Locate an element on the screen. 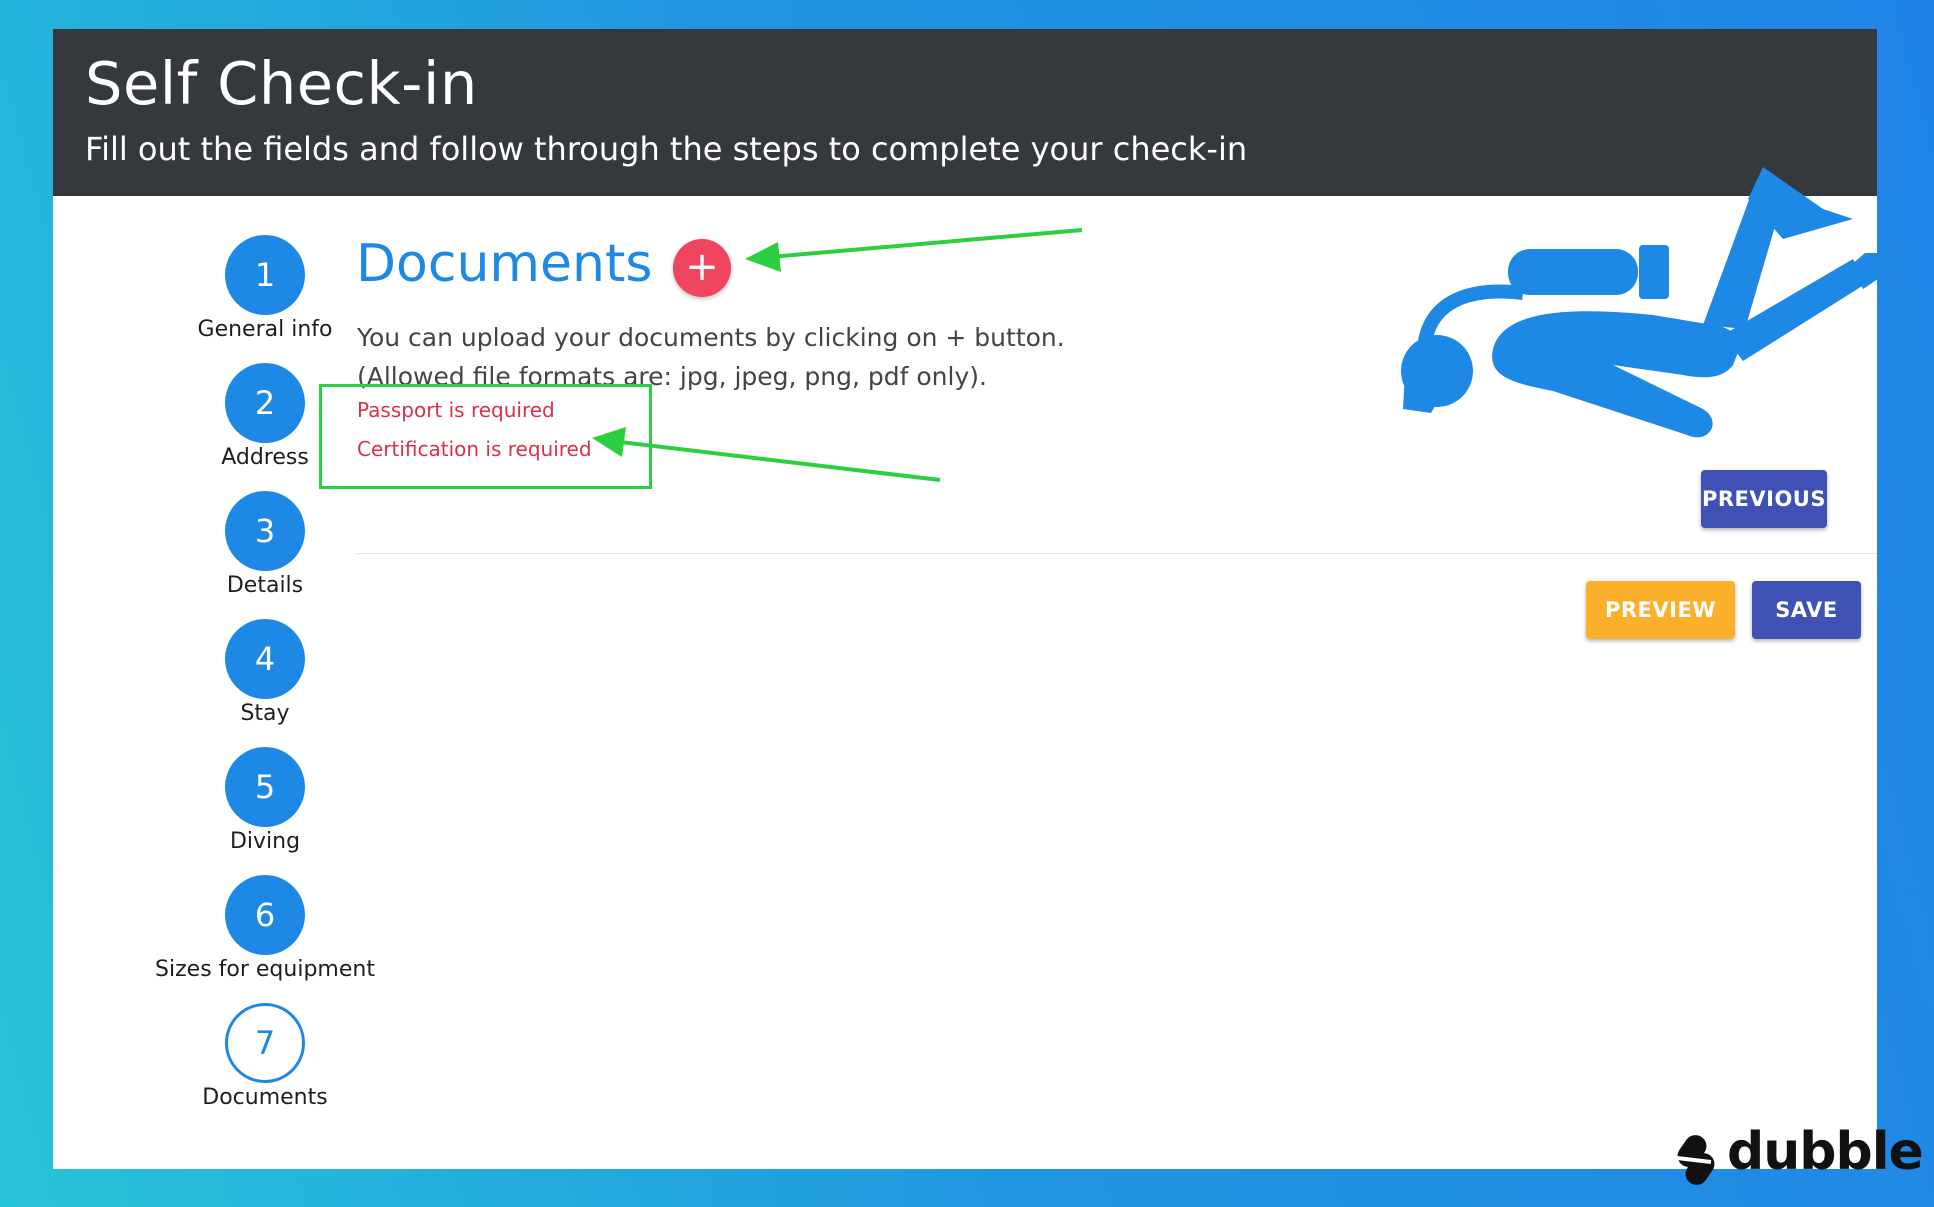  step-label: Sizes for equipment is located at coordinates (265, 969).